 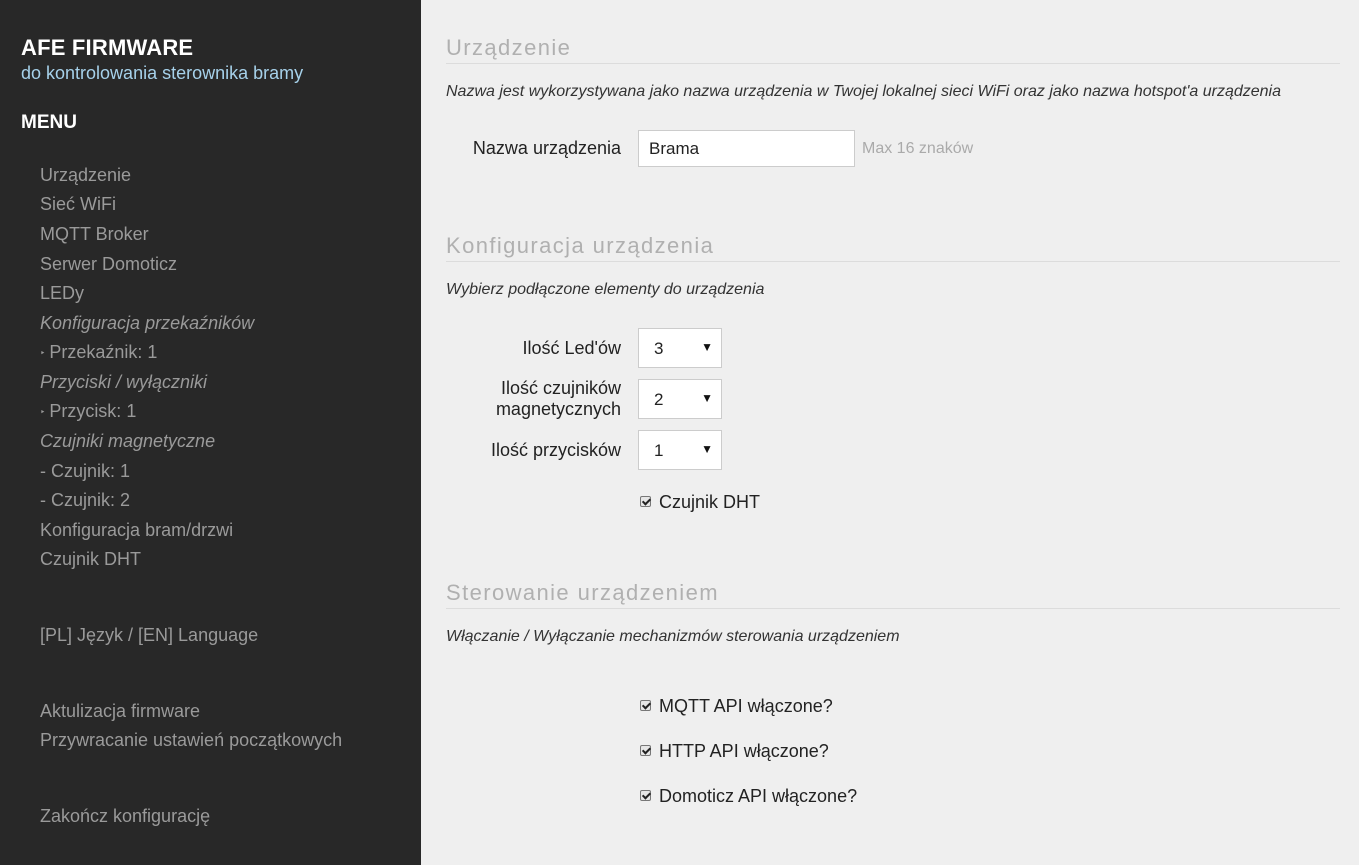 I want to click on menu-item-contactron-2: - Czujnik: 2, so click(x=85, y=500).